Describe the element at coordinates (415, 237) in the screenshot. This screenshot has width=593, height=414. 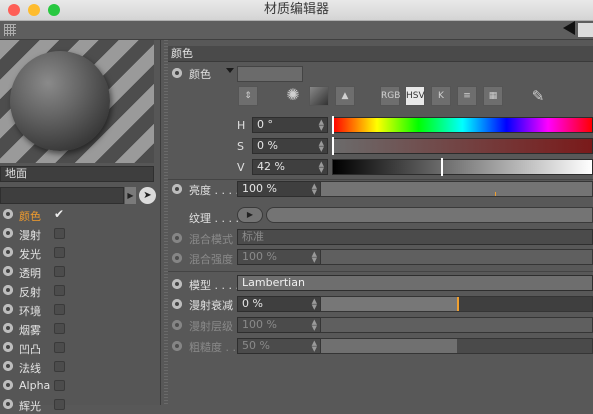
I see `blend-mode-select: 标准` at that location.